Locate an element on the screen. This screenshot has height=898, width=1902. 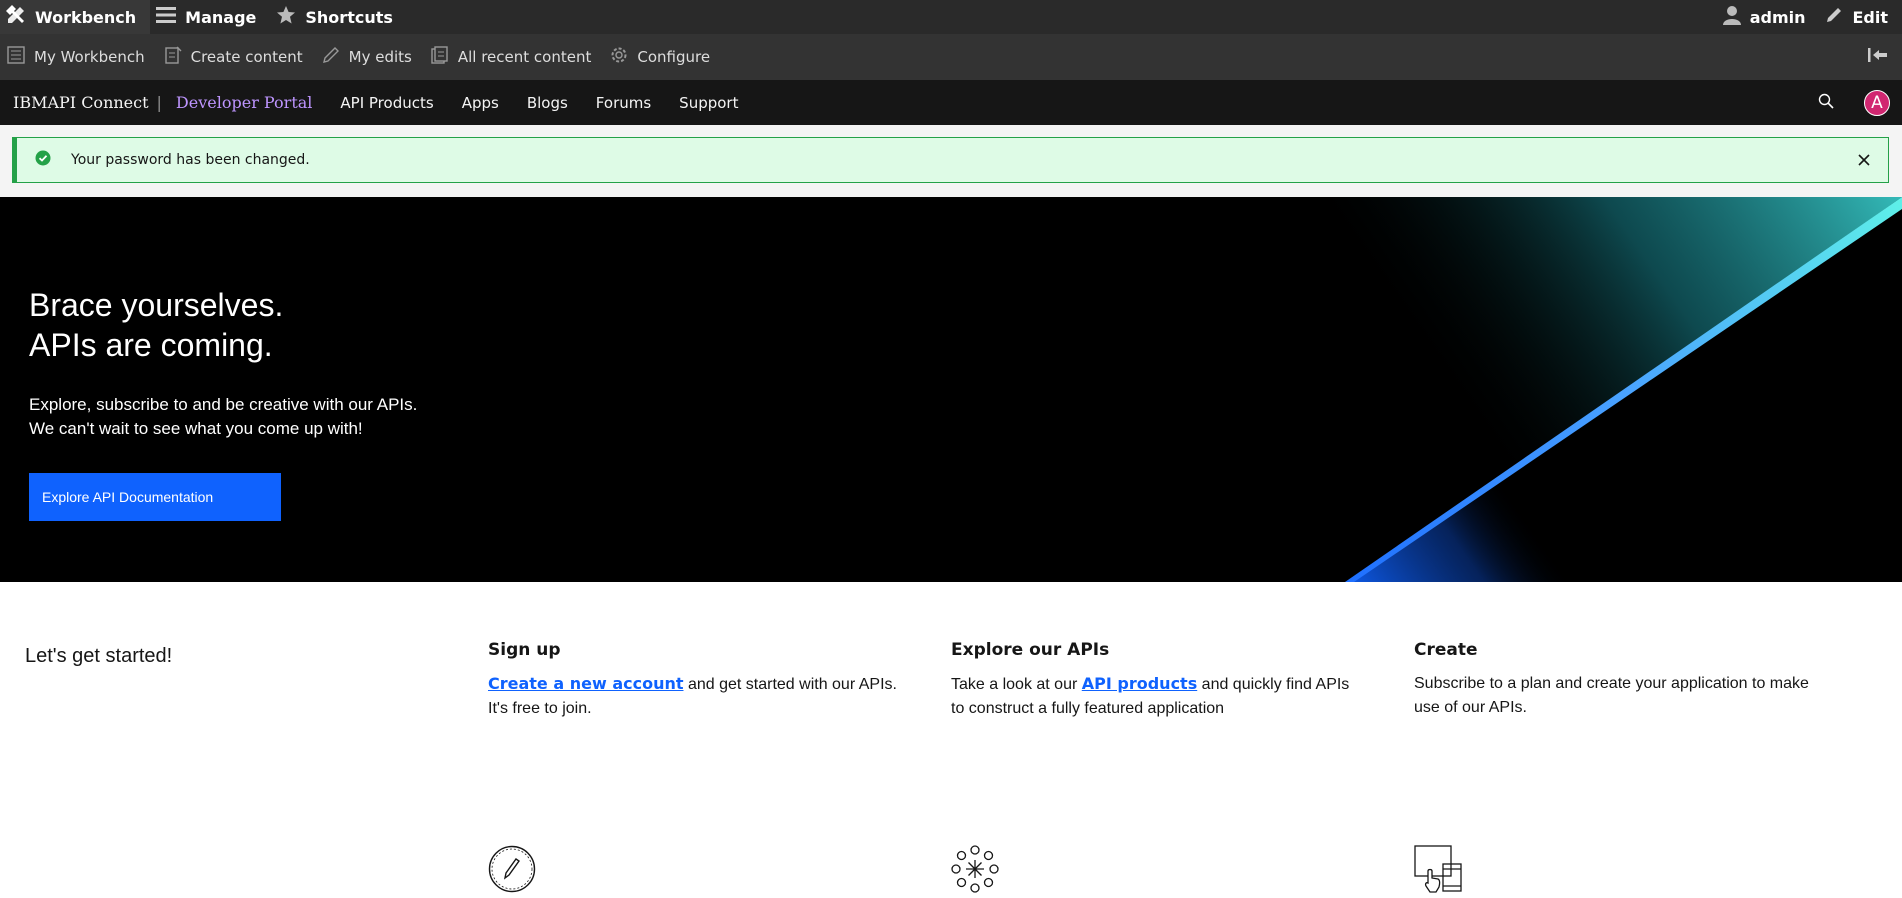
user-label: admin is located at coordinates (1777, 17).